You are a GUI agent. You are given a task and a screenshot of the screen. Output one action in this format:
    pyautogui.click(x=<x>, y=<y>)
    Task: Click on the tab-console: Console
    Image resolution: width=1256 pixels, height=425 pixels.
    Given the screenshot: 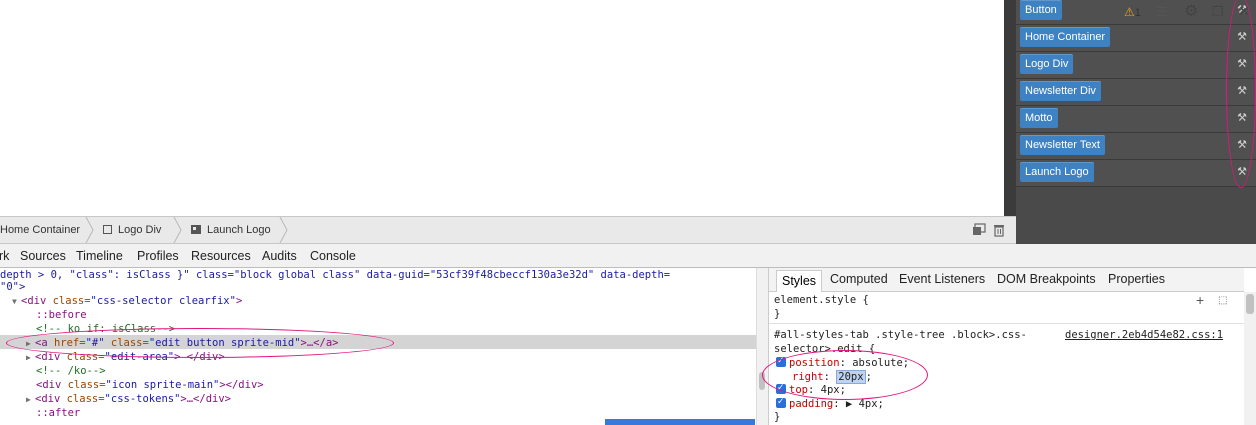 What is the action you would take?
    pyautogui.click(x=333, y=256)
    